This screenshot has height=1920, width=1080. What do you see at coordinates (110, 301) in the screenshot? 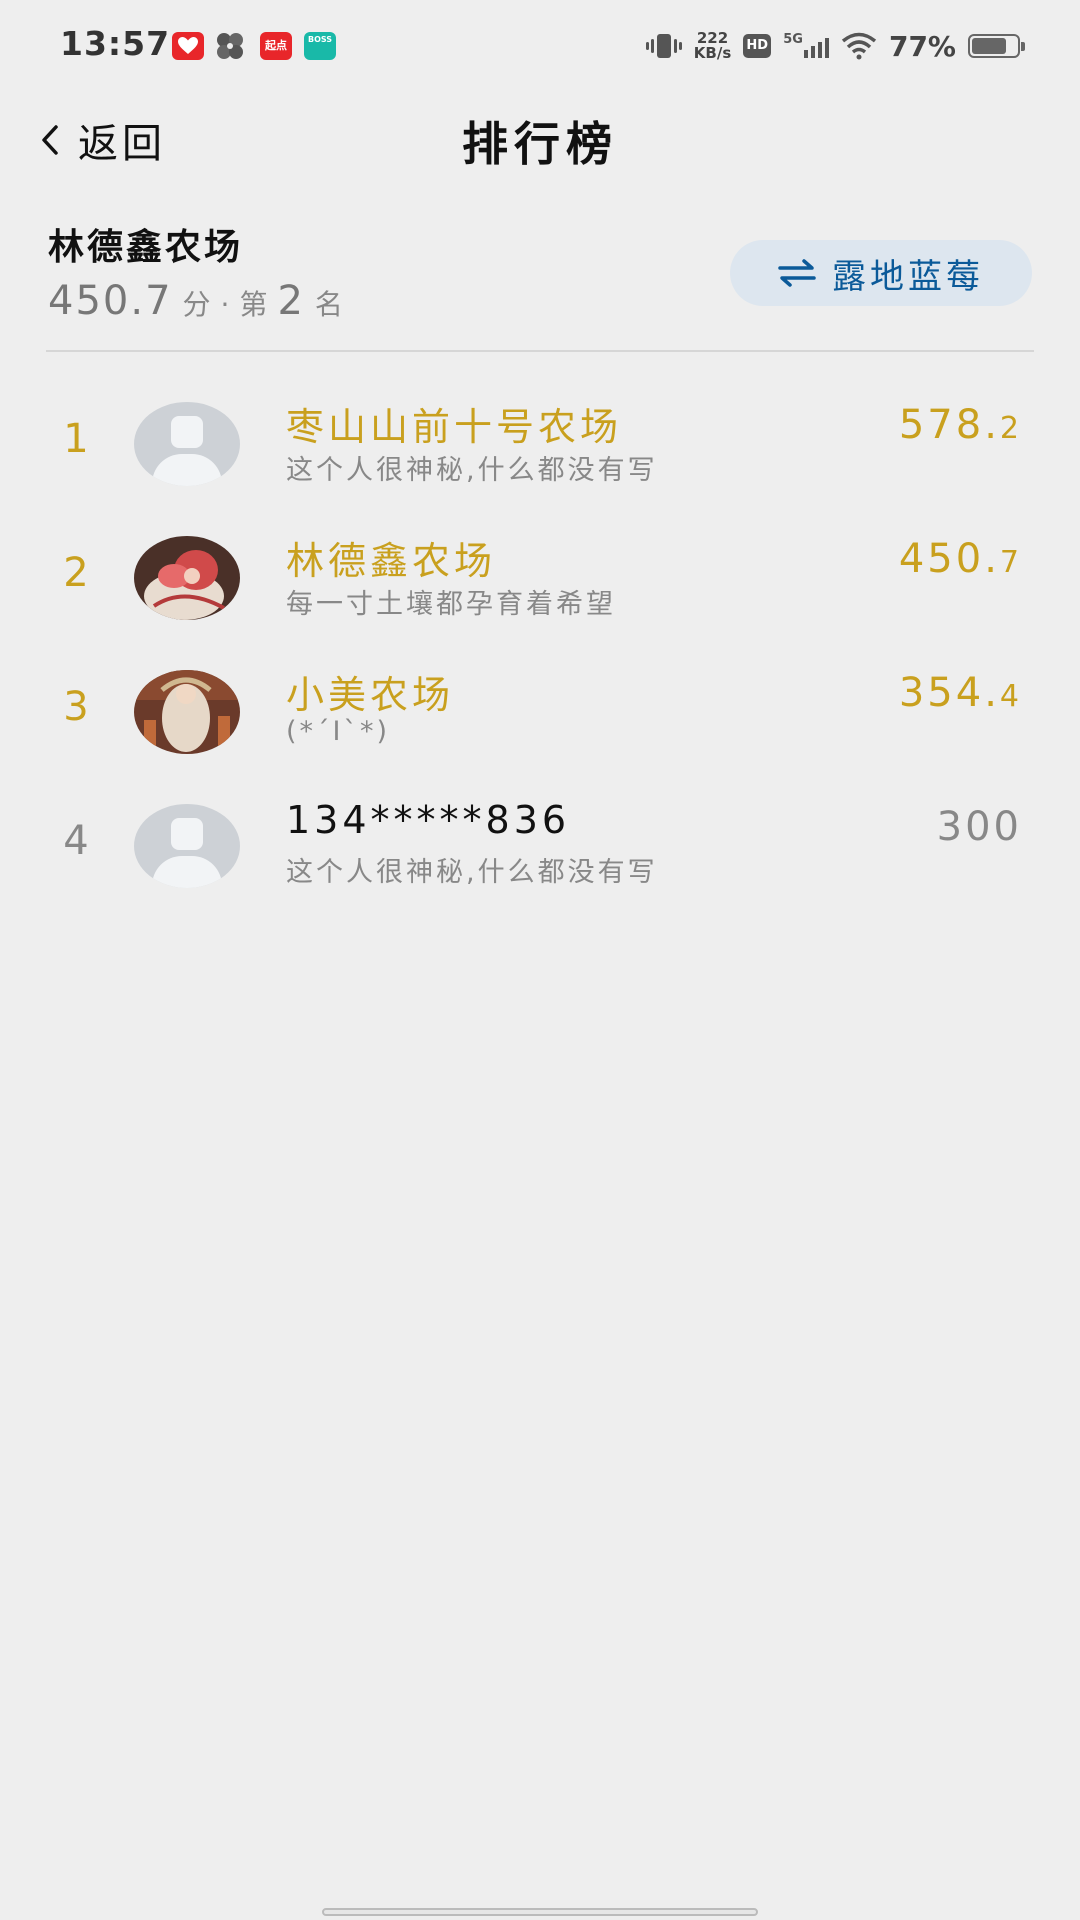
I see `my-score: 450.7` at bounding box center [110, 301].